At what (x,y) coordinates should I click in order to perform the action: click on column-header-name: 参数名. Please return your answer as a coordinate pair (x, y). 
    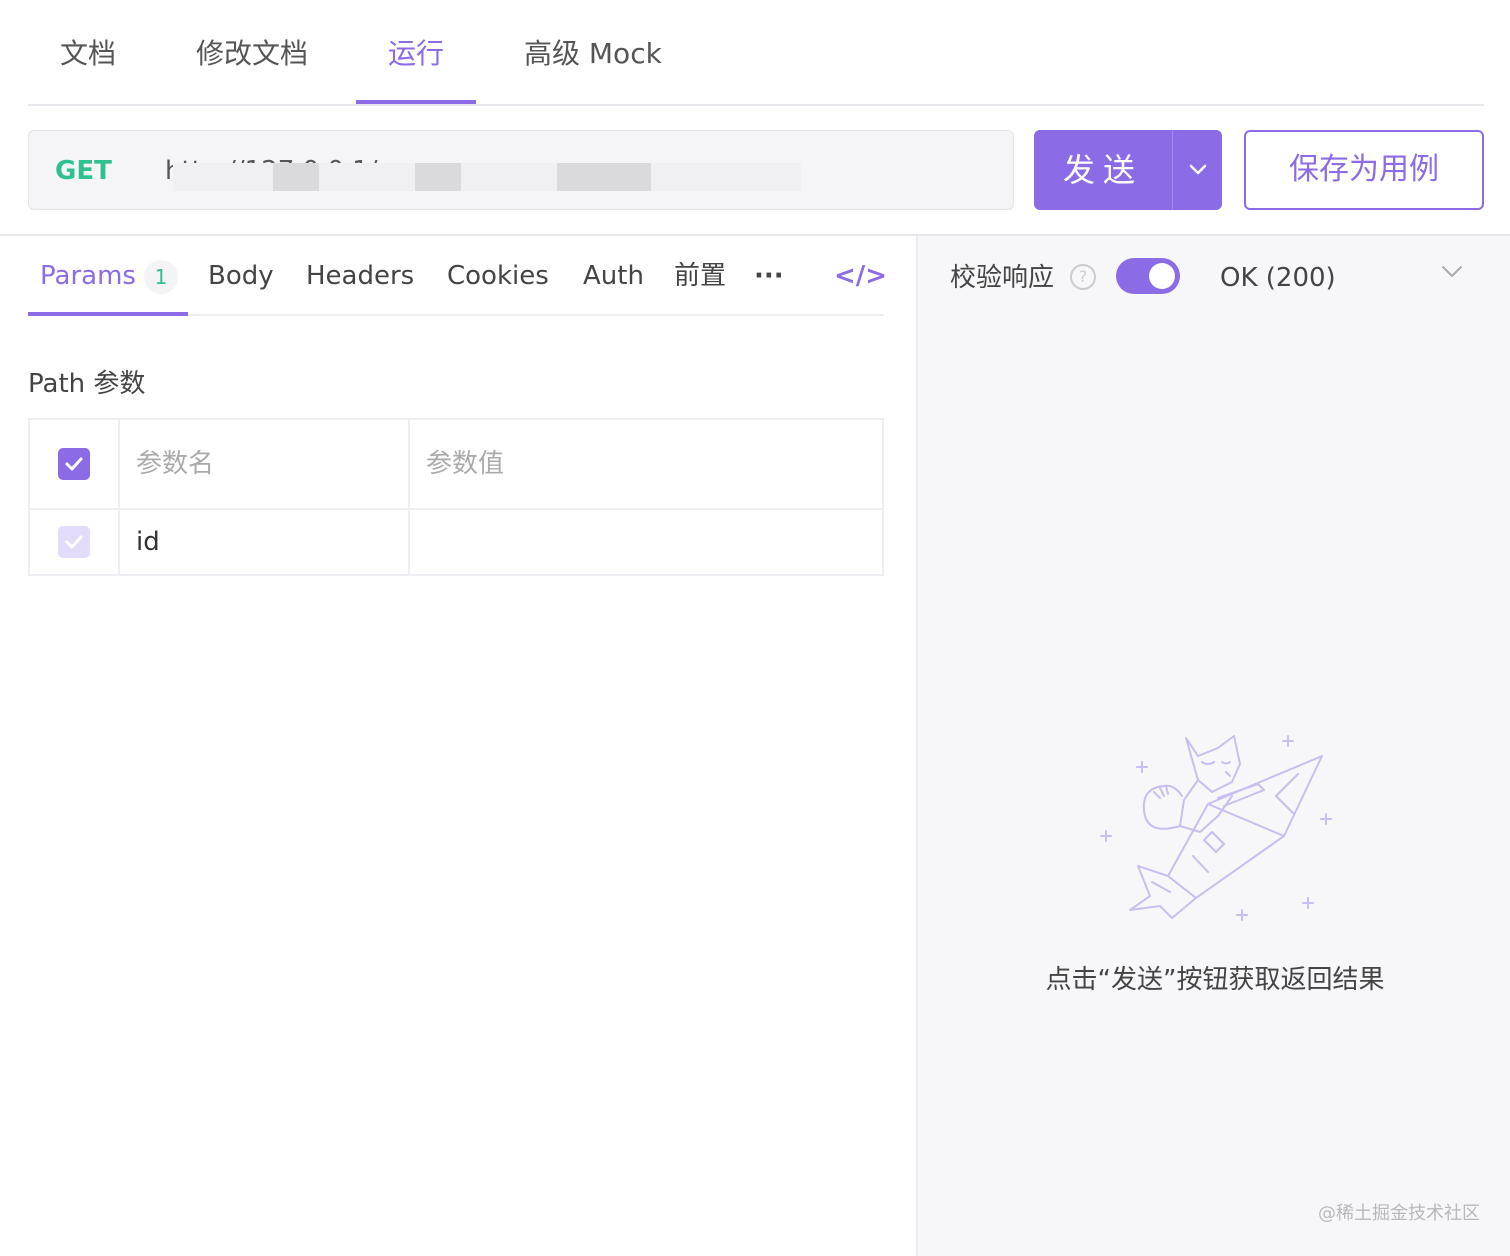
    Looking at the image, I should click on (175, 464).